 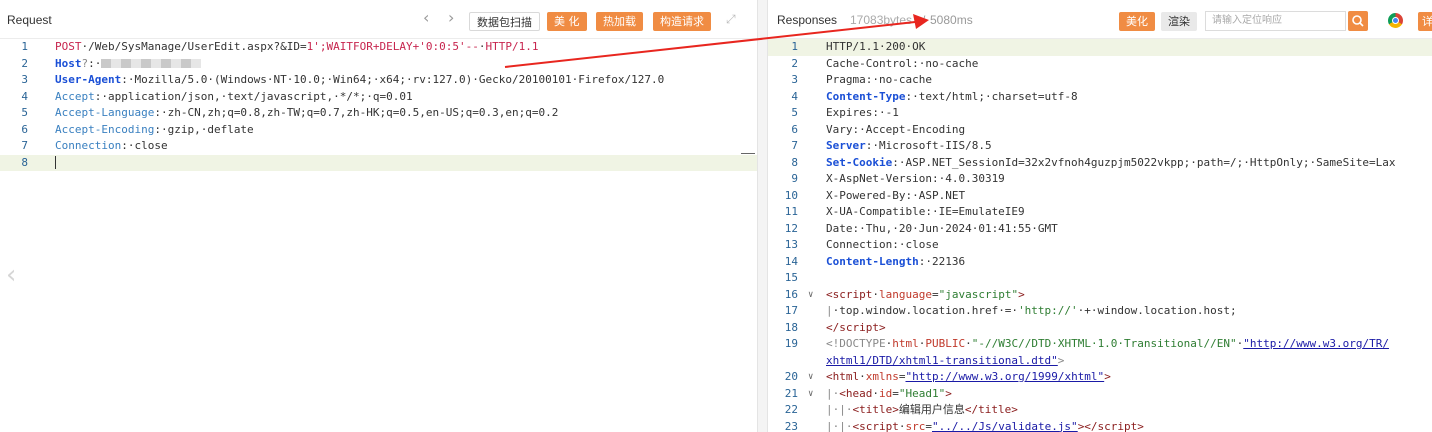 What do you see at coordinates (716, 41) in the screenshot?
I see `annotation-arrow` at bounding box center [716, 41].